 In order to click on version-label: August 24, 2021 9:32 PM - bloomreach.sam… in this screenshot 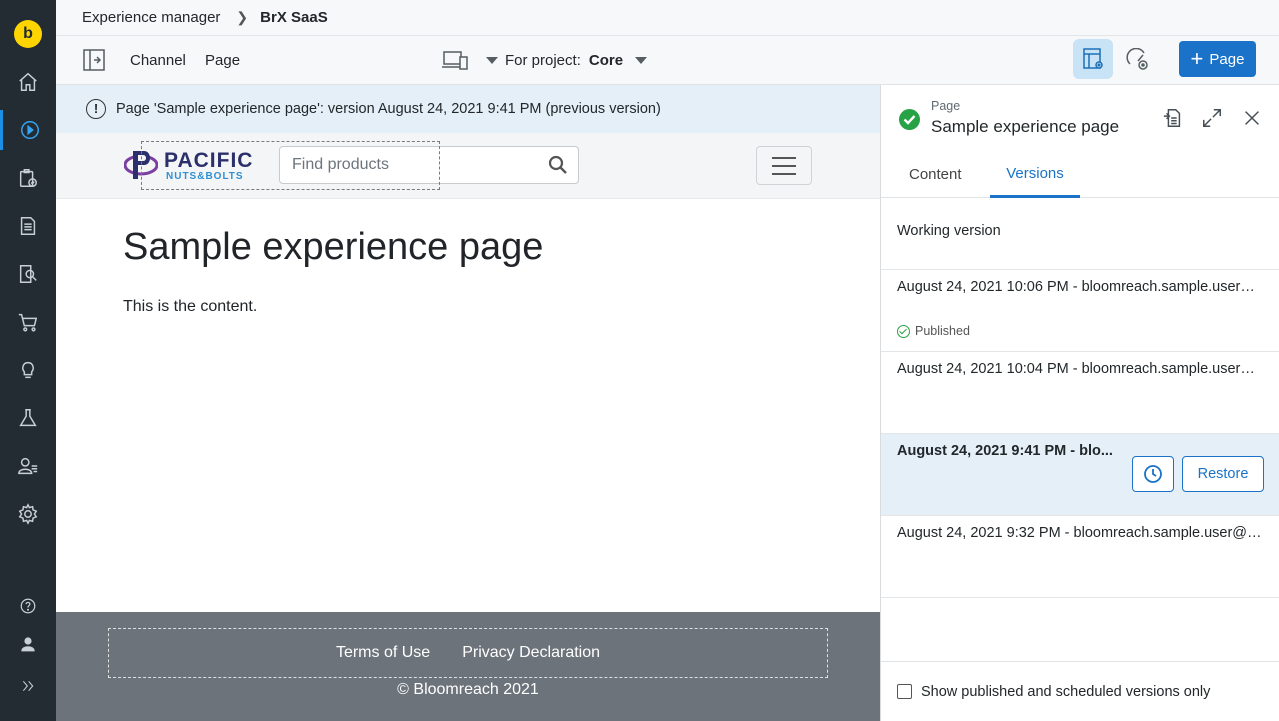, I will do `click(1081, 533)`.